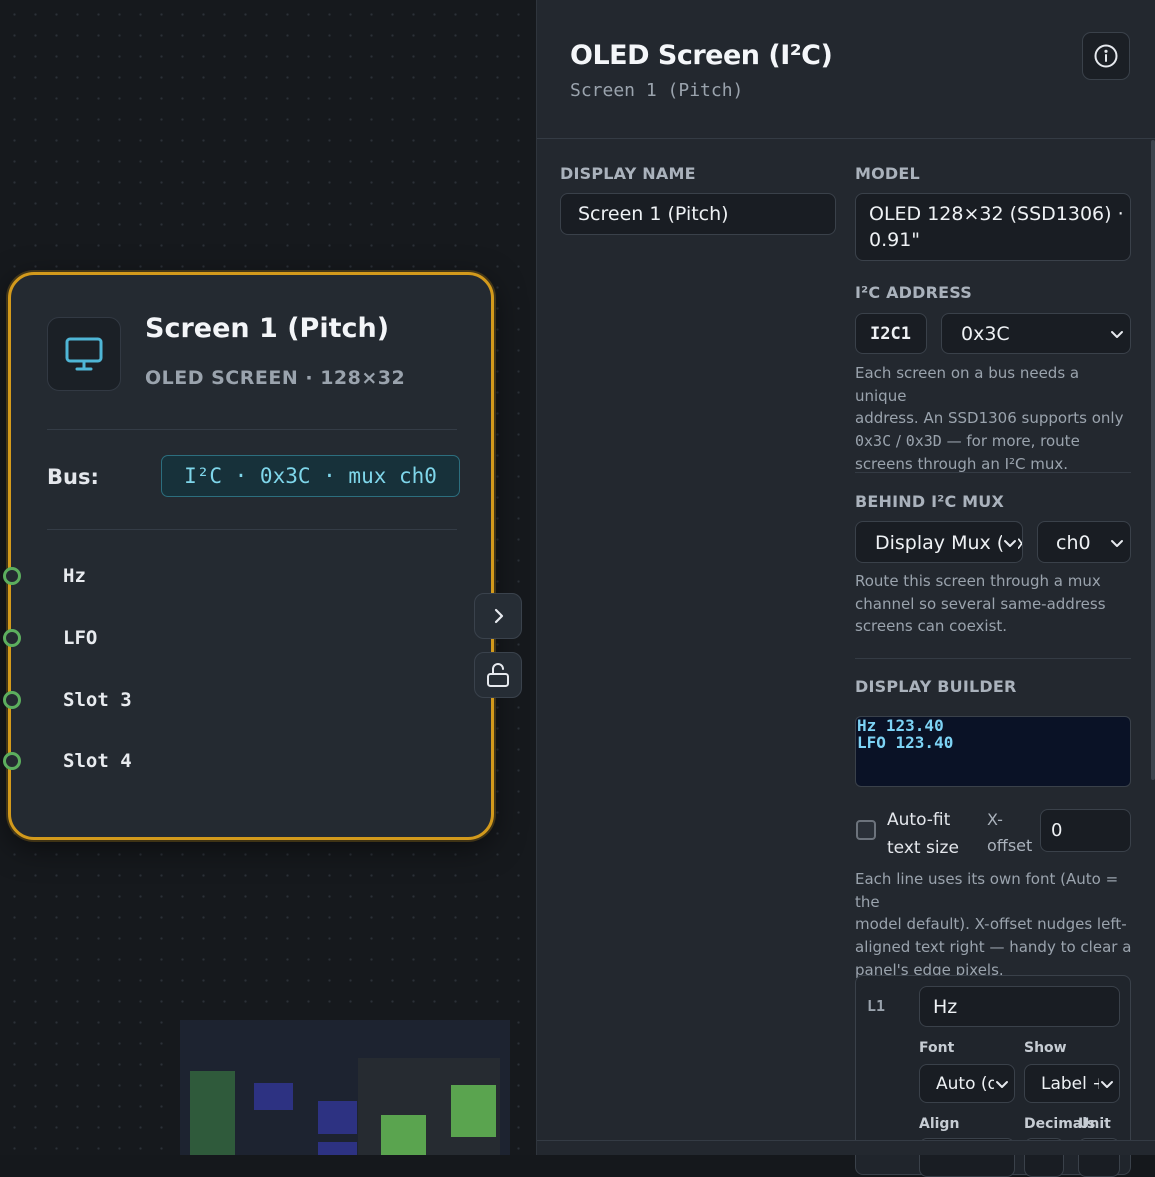 The height and width of the screenshot is (1177, 1155). I want to click on expand-button, so click(498, 616).